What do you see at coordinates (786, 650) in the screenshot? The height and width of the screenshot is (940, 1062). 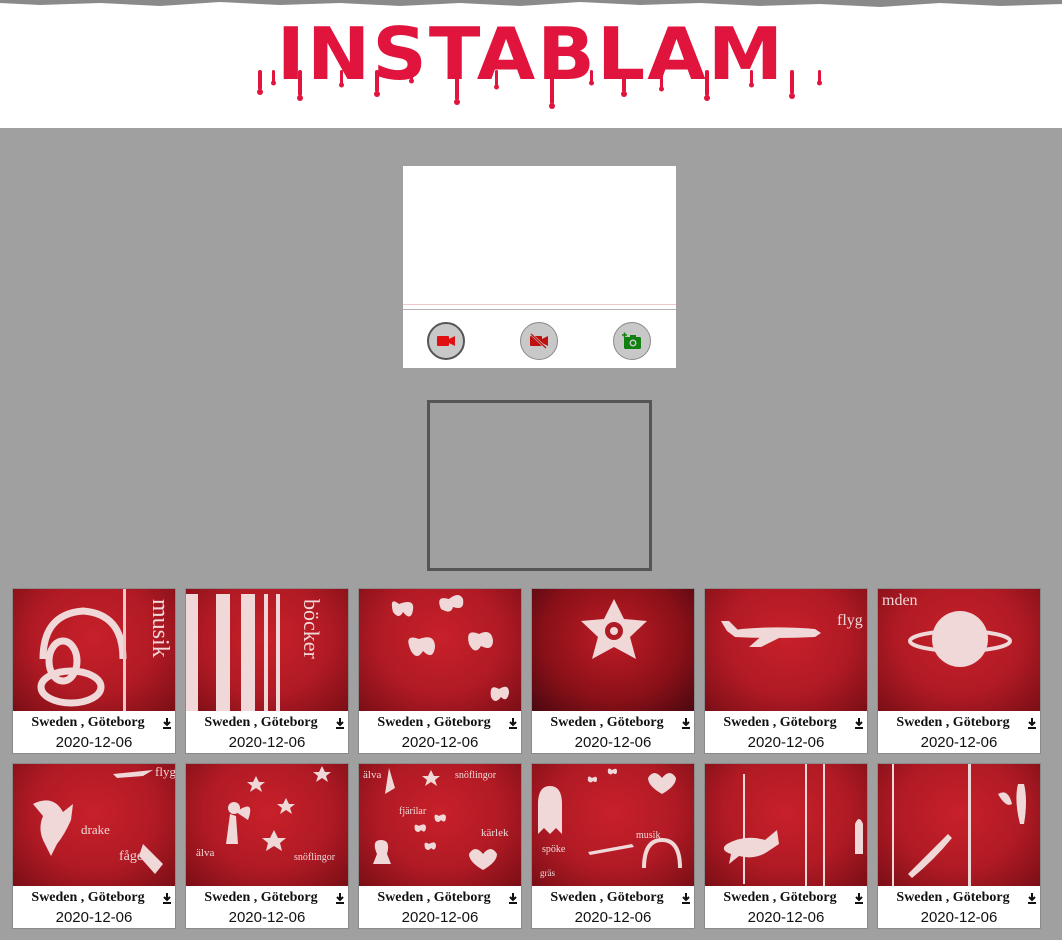 I see `photo-image: flyg` at bounding box center [786, 650].